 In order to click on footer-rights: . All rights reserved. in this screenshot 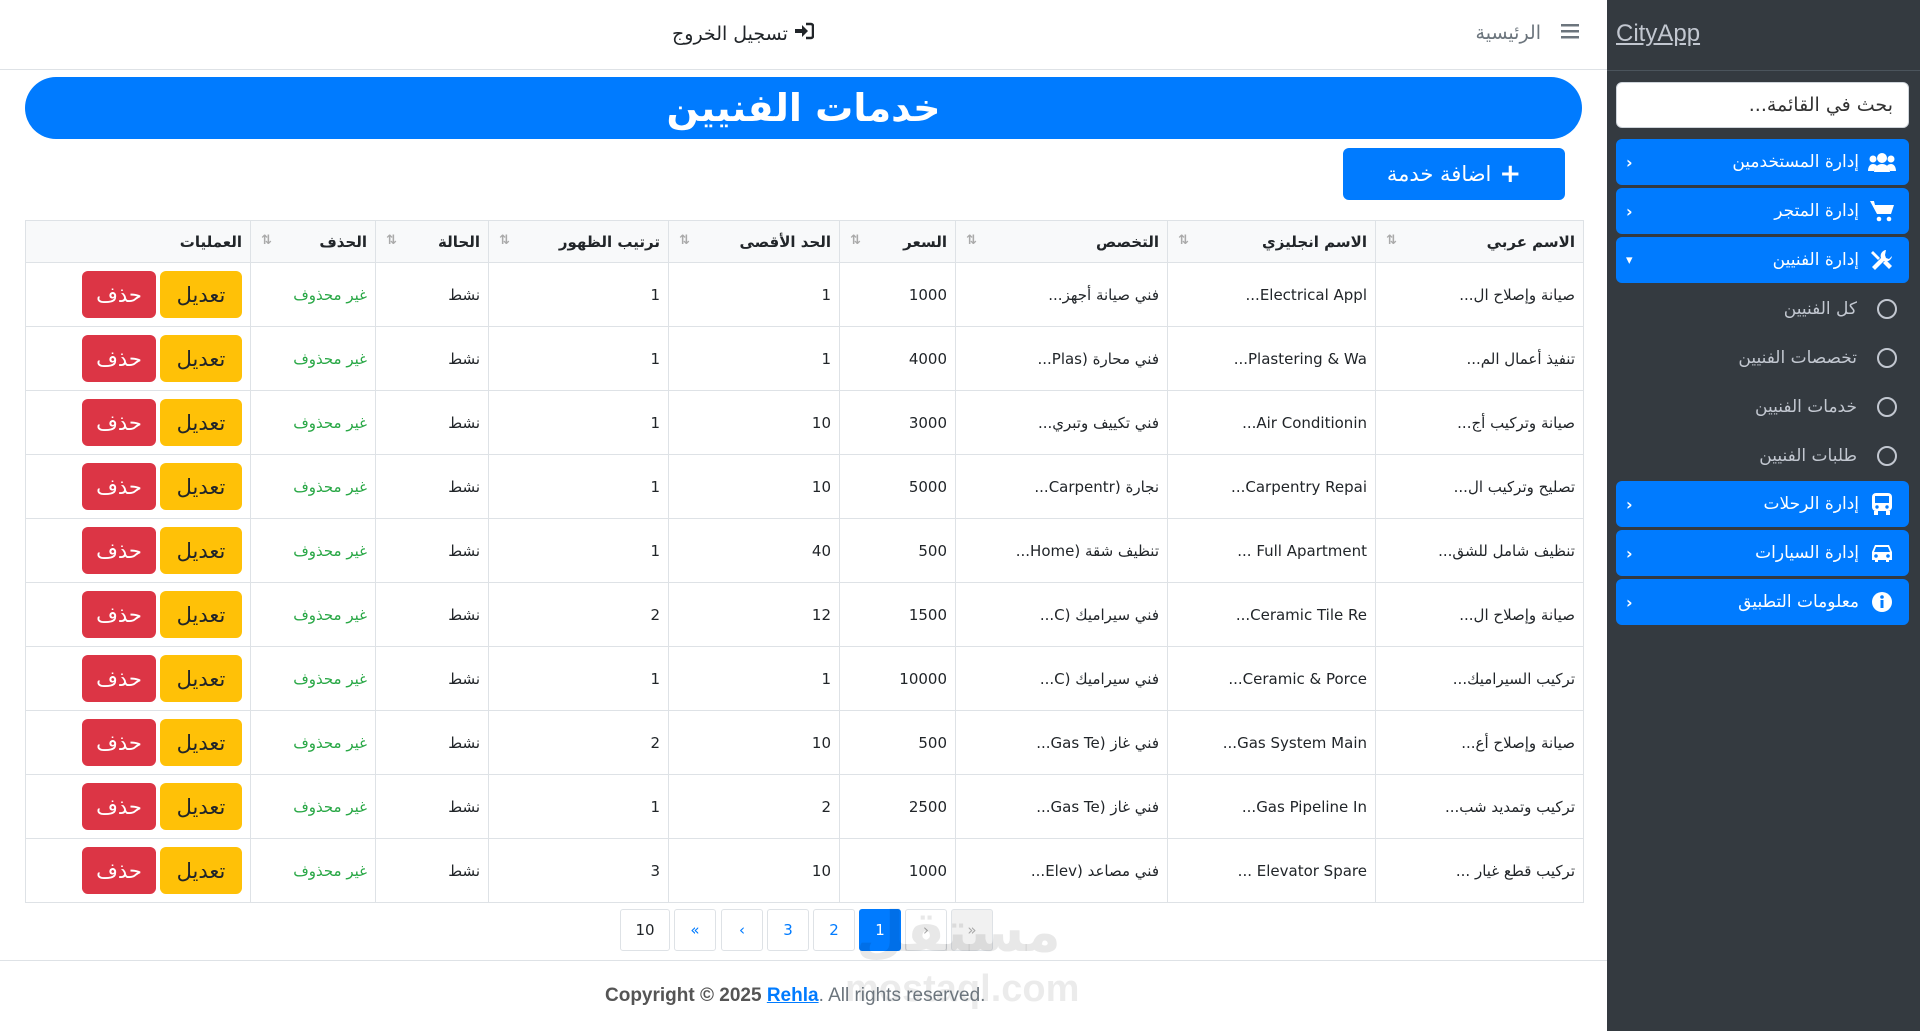, I will do `click(902, 995)`.